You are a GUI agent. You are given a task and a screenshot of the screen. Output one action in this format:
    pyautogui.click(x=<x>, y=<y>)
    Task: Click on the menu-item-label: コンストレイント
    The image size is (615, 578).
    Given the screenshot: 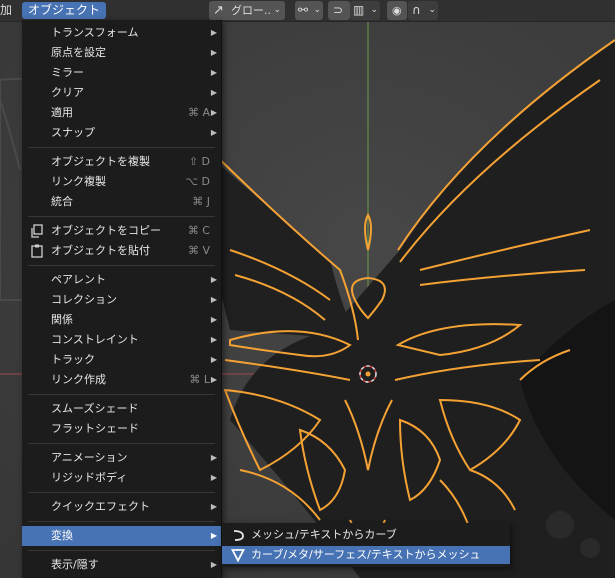 What is the action you would take?
    pyautogui.click(x=95, y=339)
    